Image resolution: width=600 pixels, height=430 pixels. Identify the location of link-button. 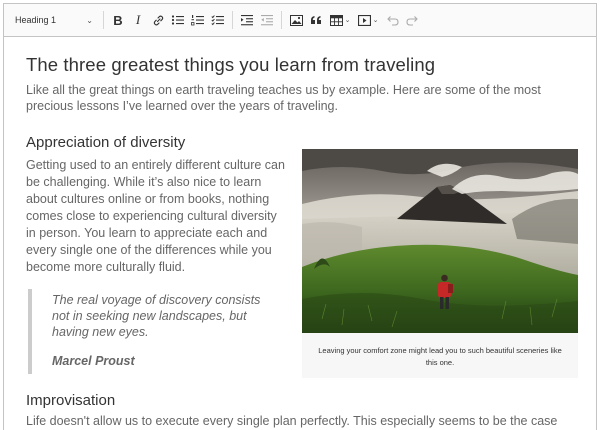
(158, 20).